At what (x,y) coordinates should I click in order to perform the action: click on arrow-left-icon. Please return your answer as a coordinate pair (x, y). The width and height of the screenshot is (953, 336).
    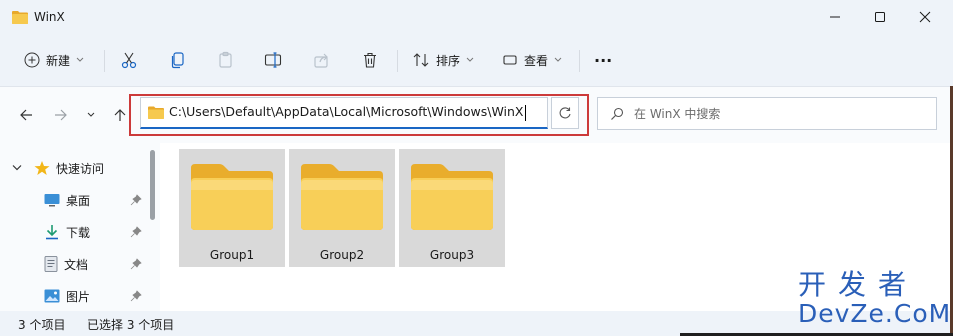
    Looking at the image, I should click on (26, 115).